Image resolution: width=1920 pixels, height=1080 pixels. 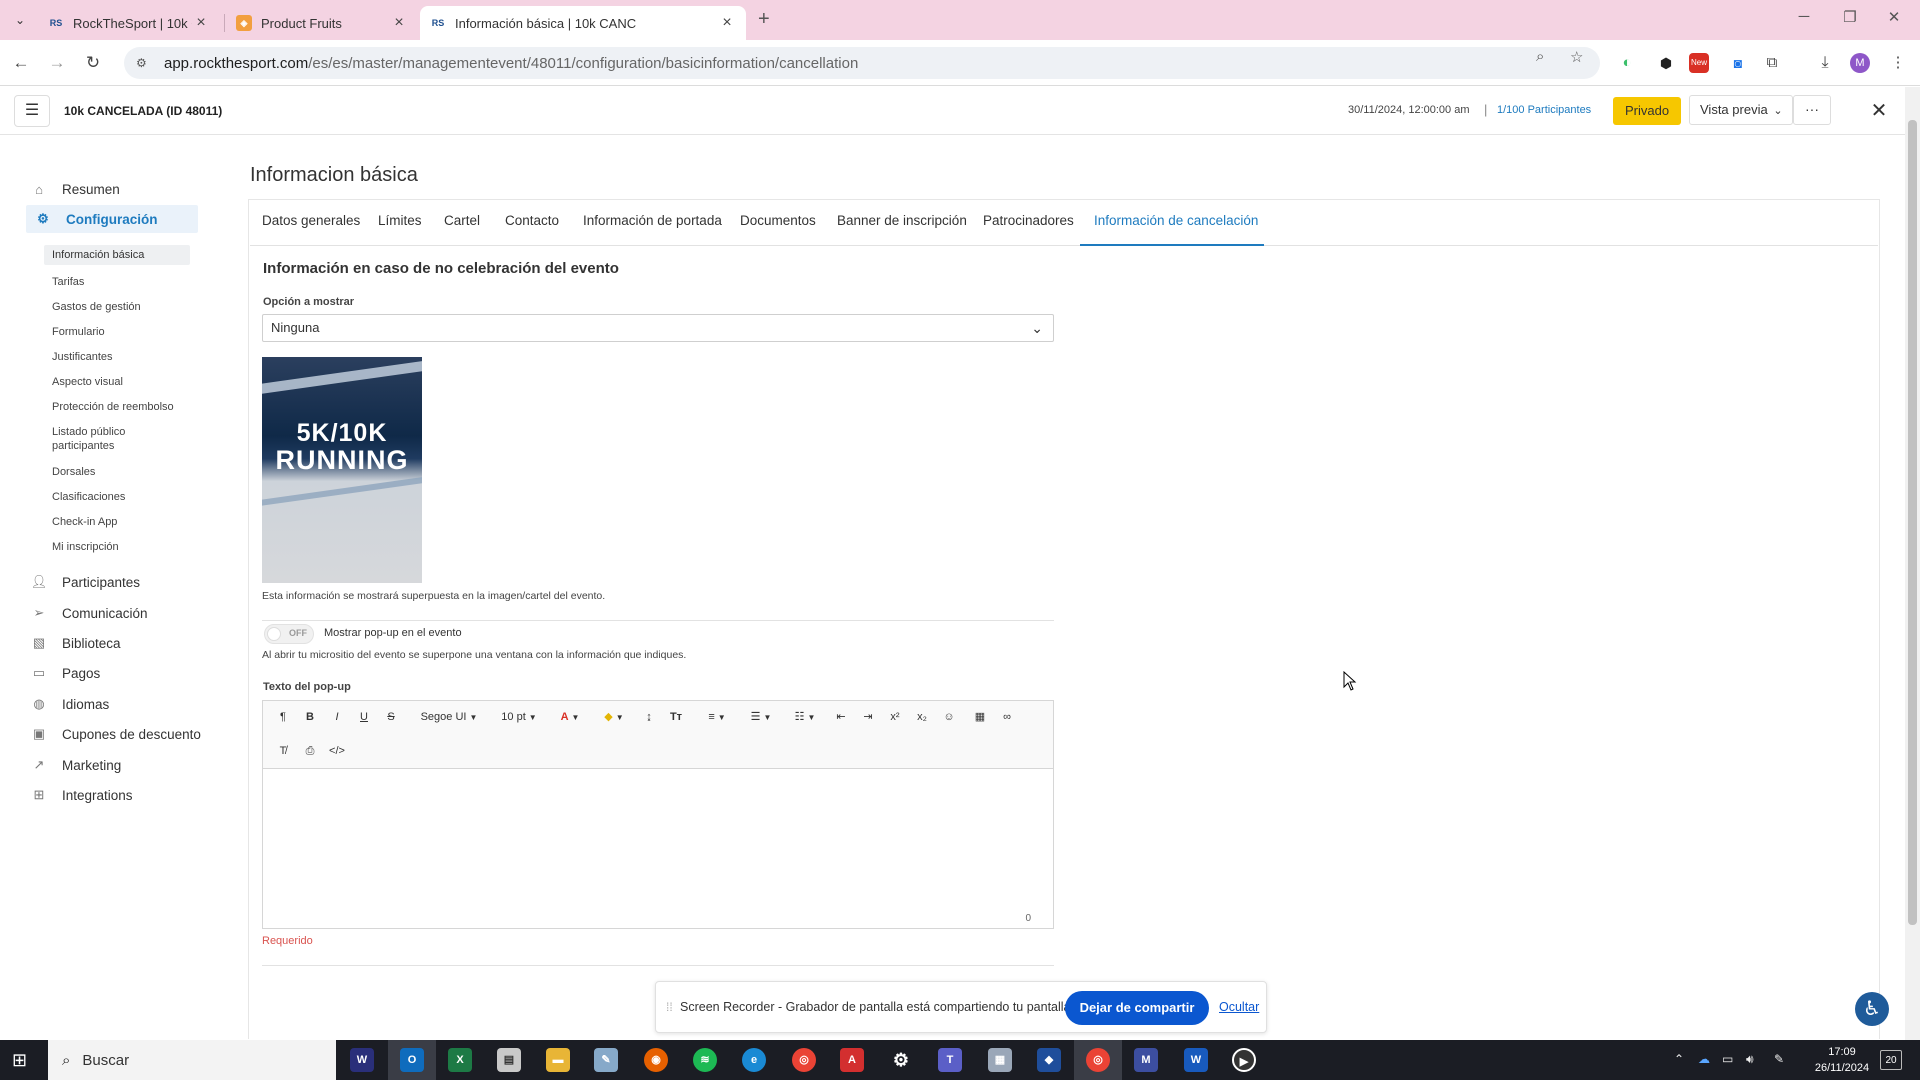 I want to click on private-status-button: Privado, so click(x=1647, y=111).